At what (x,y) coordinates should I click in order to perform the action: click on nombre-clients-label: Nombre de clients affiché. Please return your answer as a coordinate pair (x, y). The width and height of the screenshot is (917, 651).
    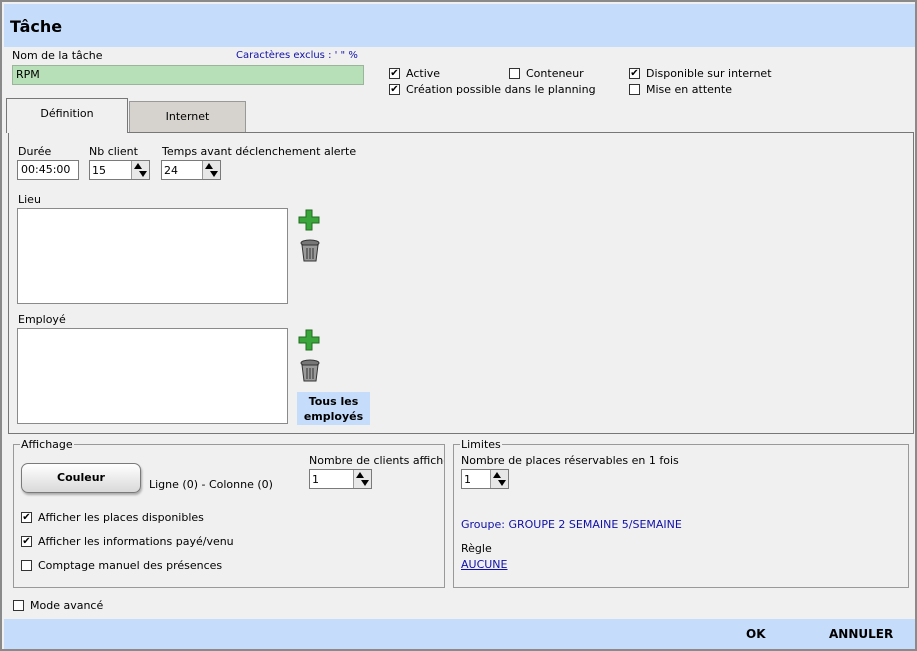
    Looking at the image, I should click on (376, 460).